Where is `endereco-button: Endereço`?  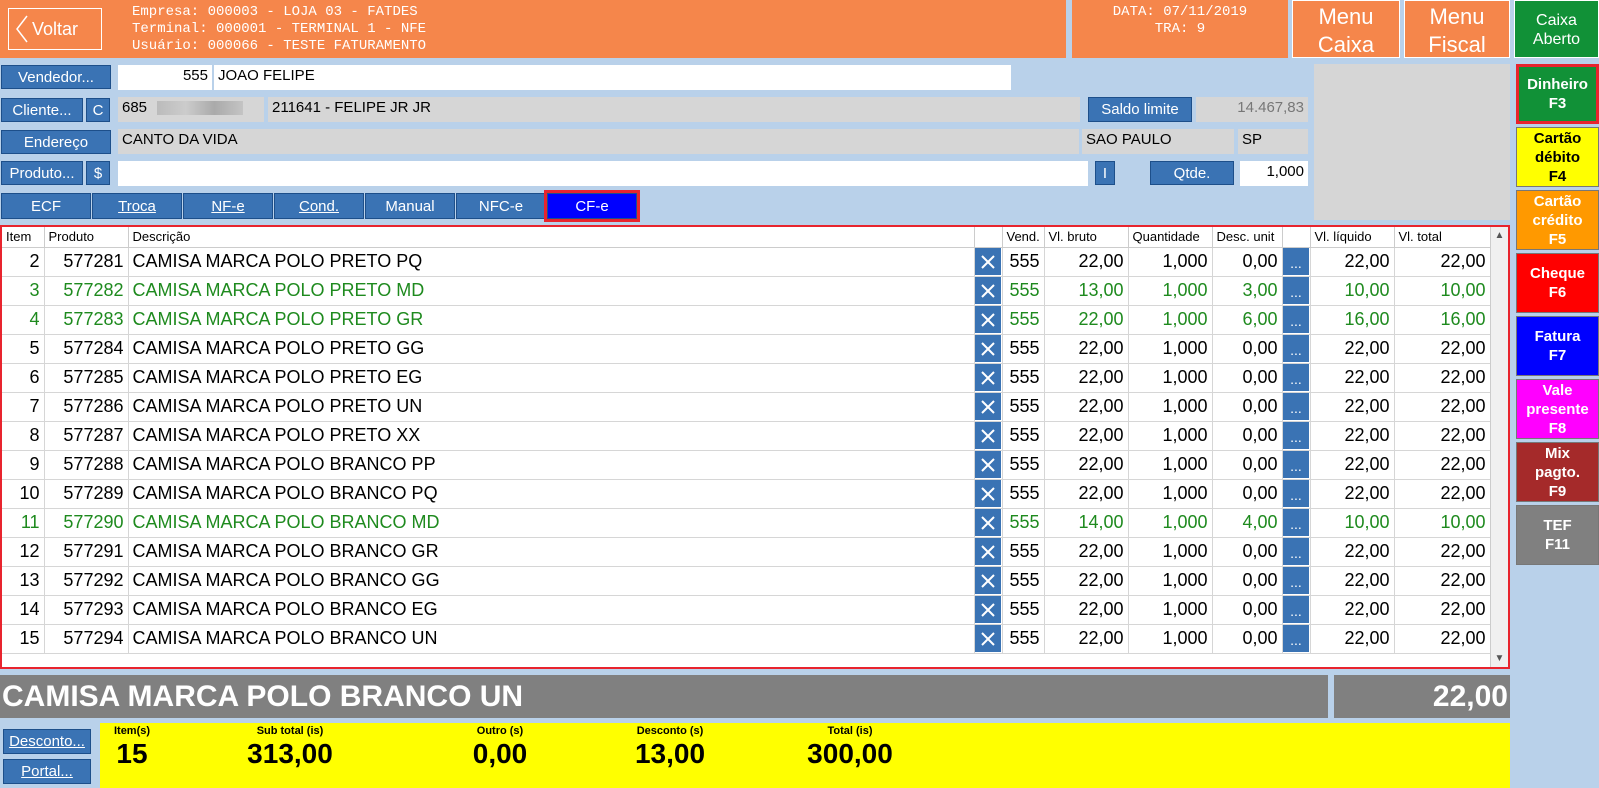
endereco-button: Endereço is located at coordinates (56, 142).